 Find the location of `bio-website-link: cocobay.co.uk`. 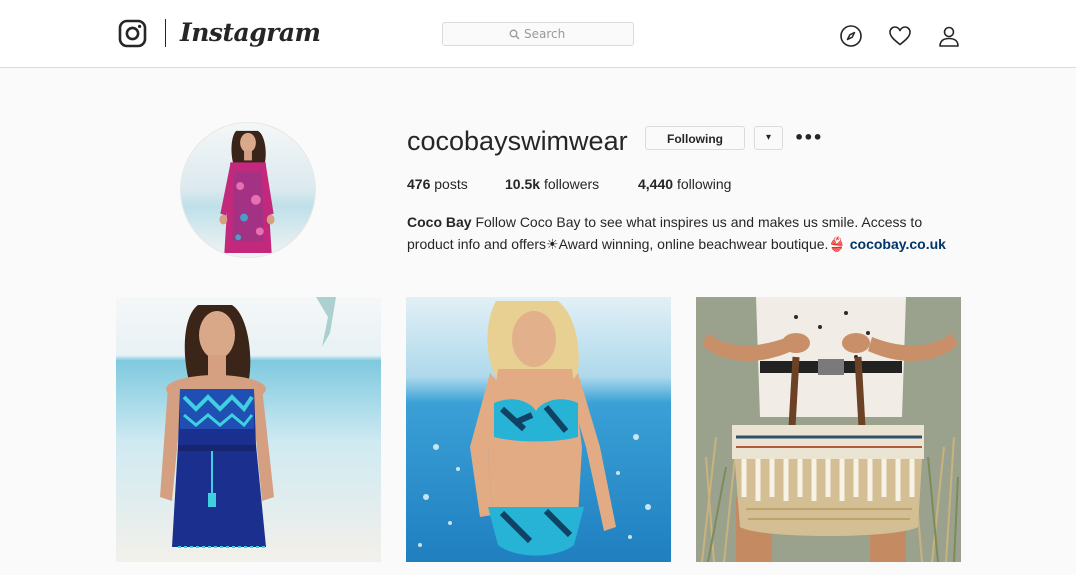

bio-website-link: cocobay.co.uk is located at coordinates (898, 244).